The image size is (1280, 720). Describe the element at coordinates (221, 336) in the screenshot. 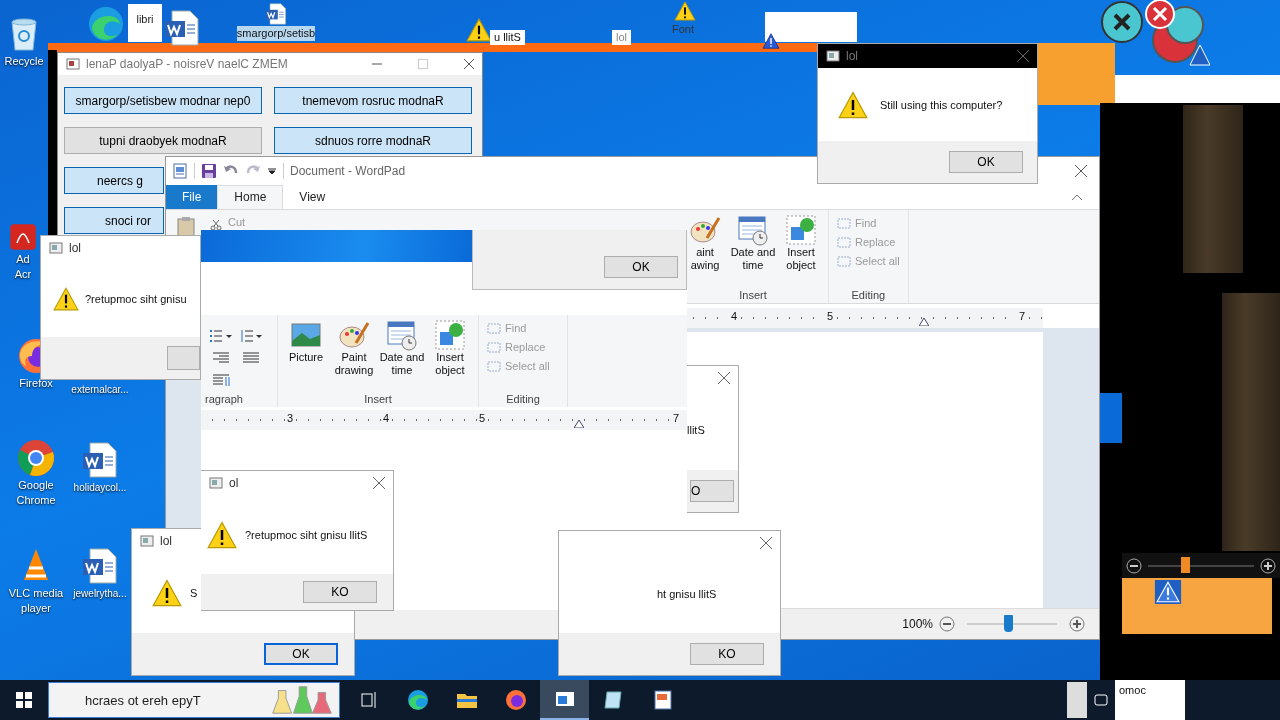

I see `bullet-list-icon` at that location.